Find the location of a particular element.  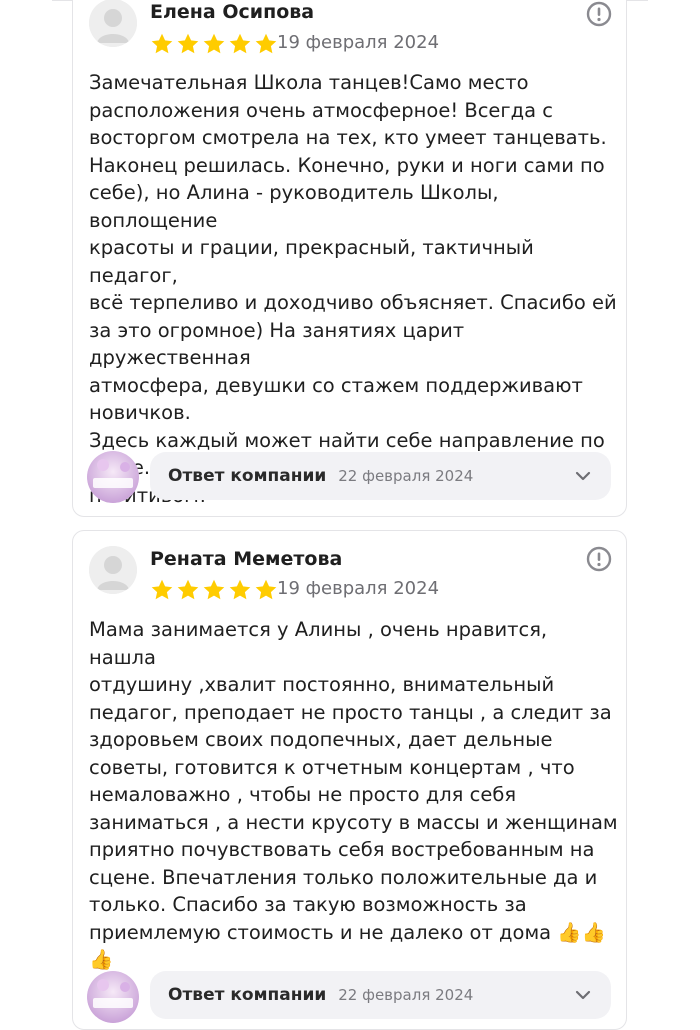

review-author: Елена Осипова is located at coordinates (232, 12).